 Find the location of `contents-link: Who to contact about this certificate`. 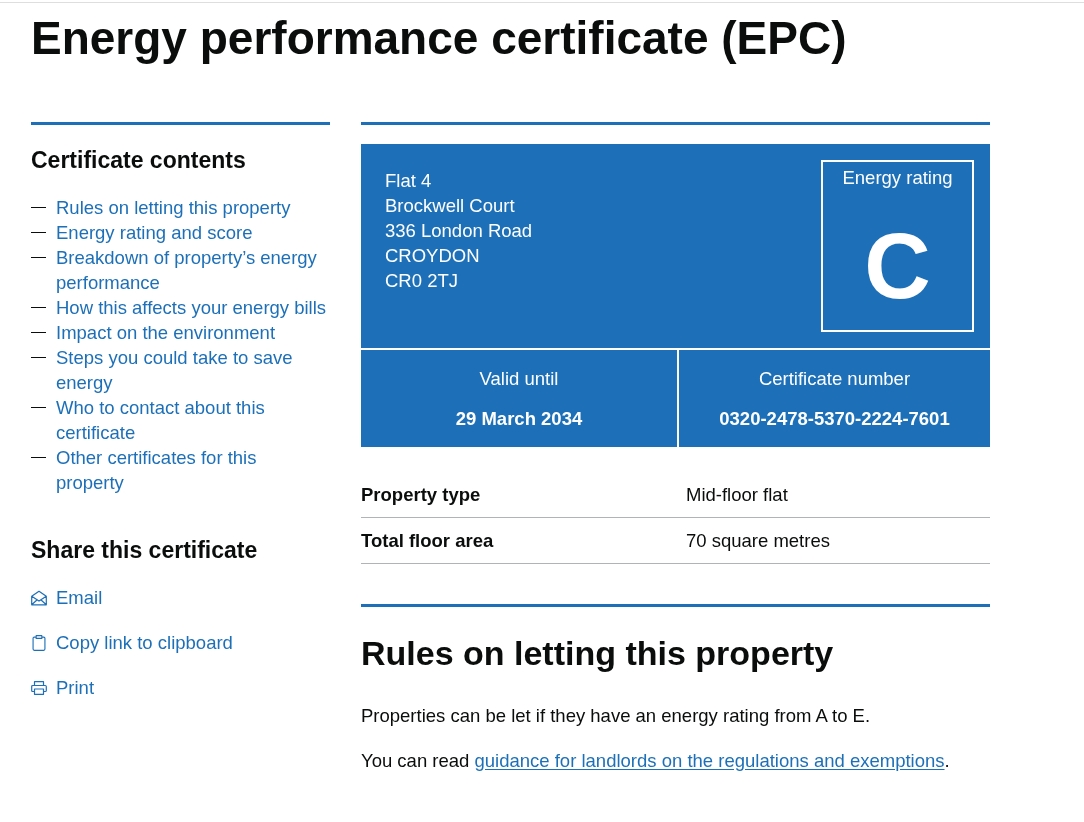

contents-link: Who to contact about this certificate is located at coordinates (191, 420).